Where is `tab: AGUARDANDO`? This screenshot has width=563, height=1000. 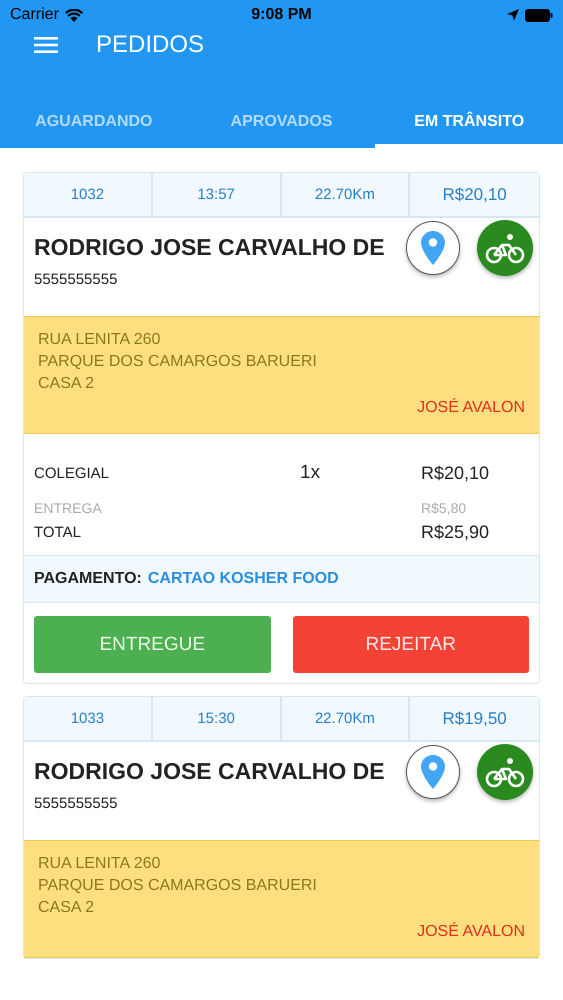 tab: AGUARDANDO is located at coordinates (94, 124).